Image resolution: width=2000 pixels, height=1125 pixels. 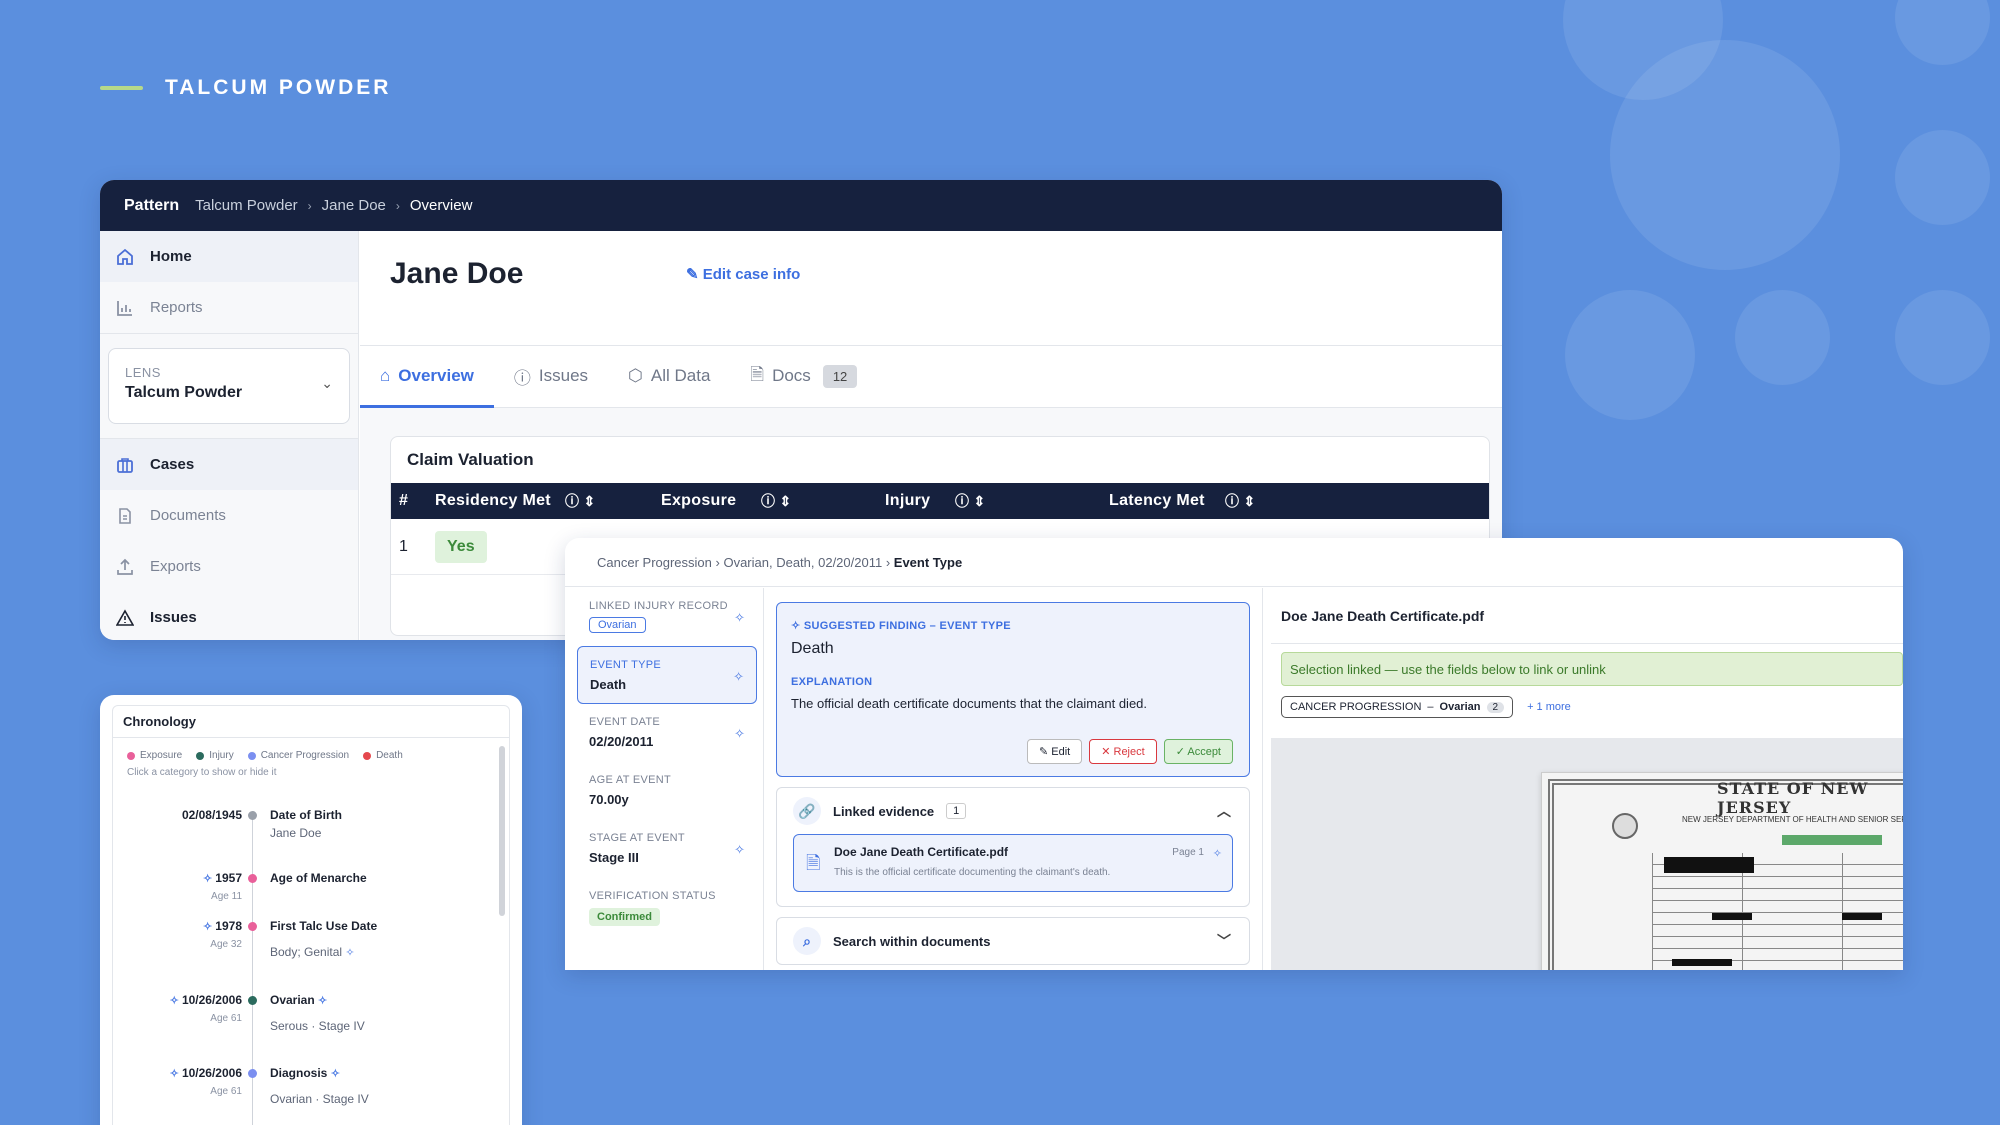 I want to click on row-number: 1, so click(x=403, y=546).